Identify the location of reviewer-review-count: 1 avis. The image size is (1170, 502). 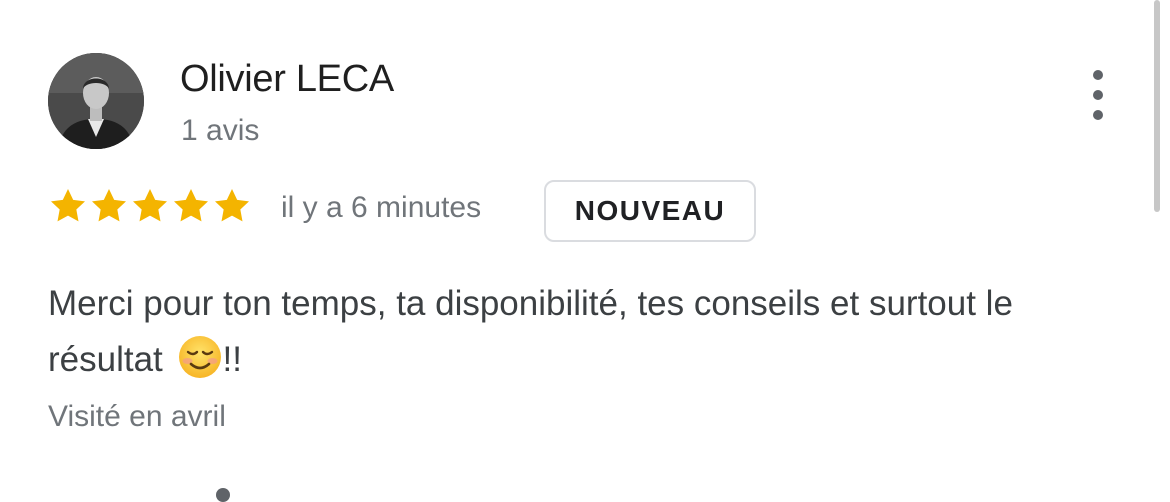
(220, 130).